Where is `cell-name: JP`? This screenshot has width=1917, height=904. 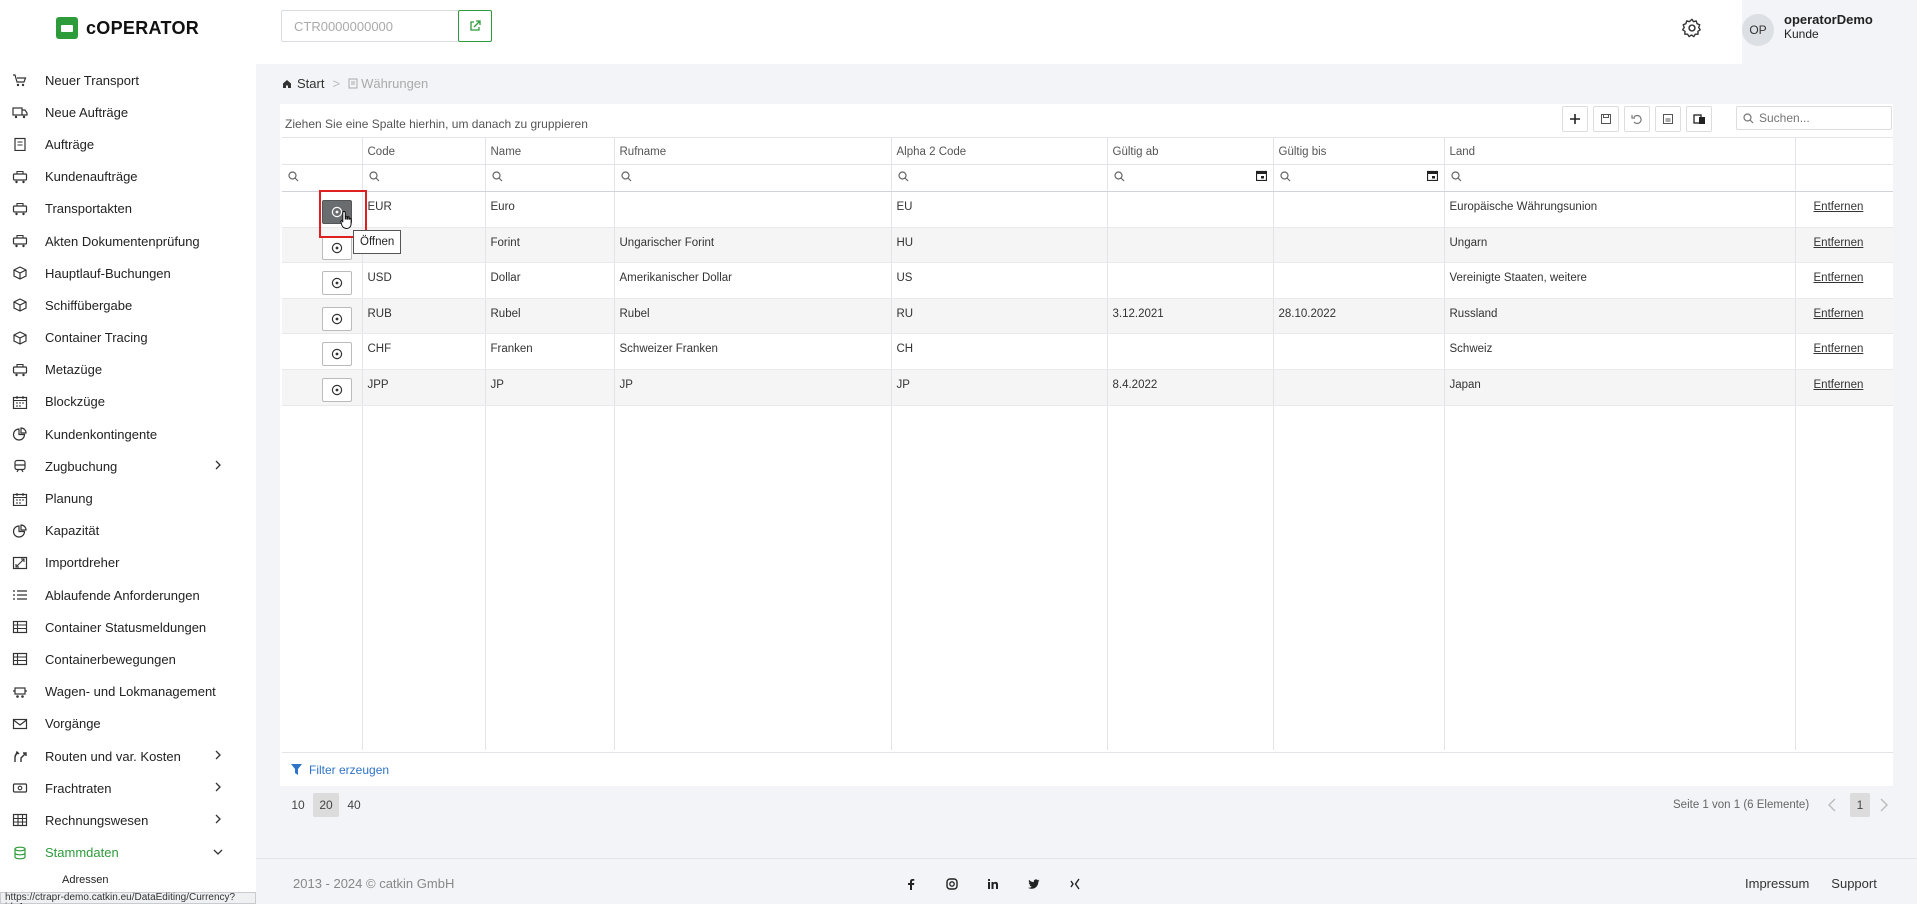
cell-name: JP is located at coordinates (549, 387).